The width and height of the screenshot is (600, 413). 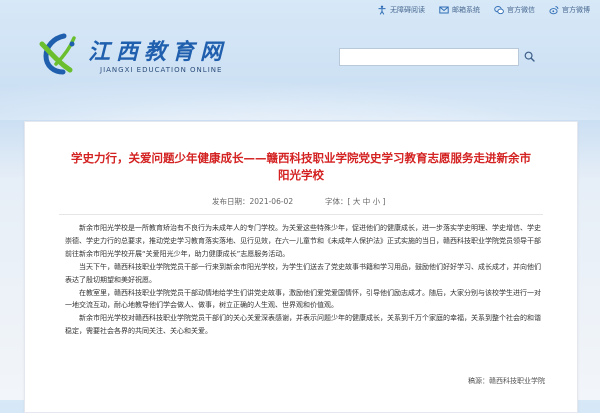 I want to click on font-size-switcher: 字体：[ 大 中 小 ], so click(x=355, y=201).